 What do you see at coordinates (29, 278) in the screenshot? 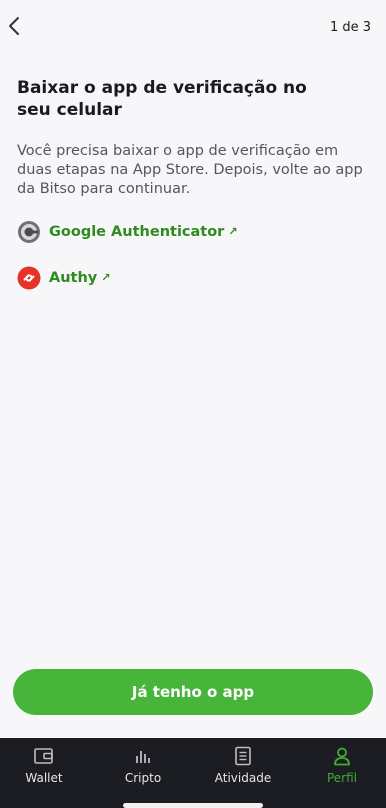
I see `authy-icon` at bounding box center [29, 278].